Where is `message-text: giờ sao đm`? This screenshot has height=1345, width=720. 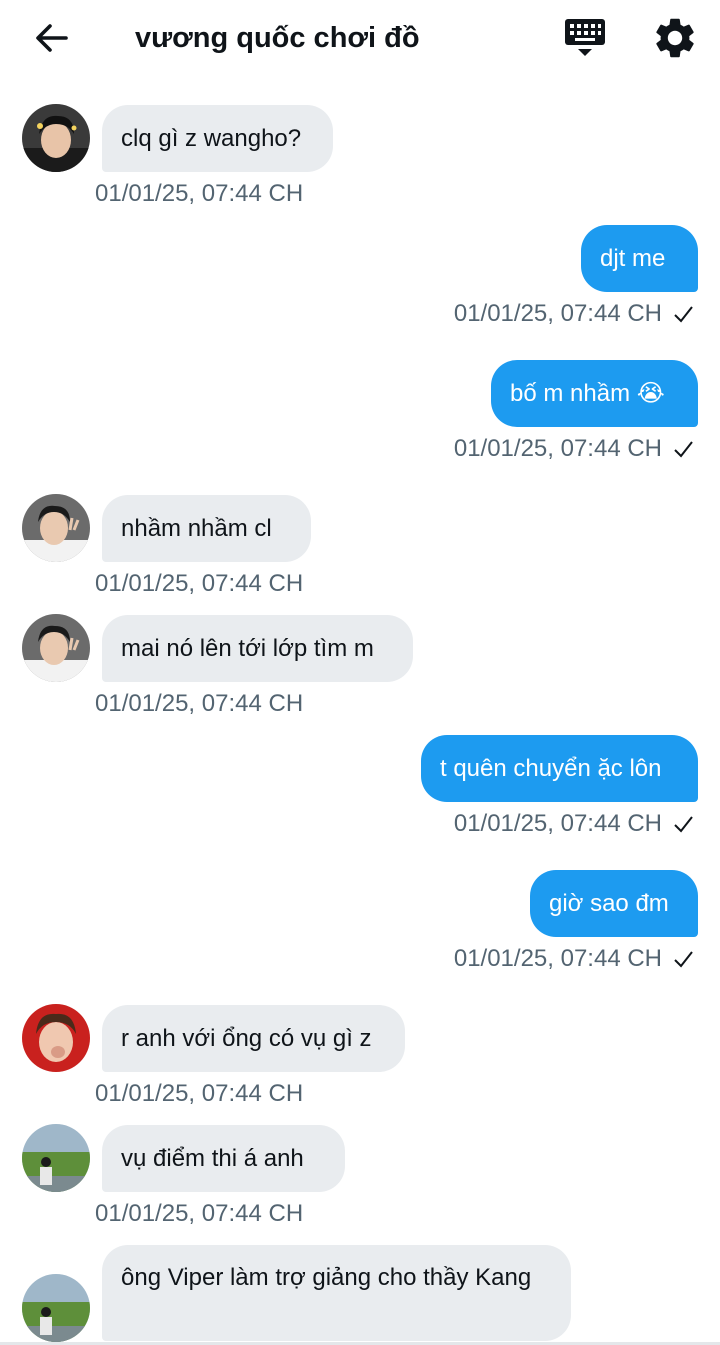
message-text: giờ sao đm is located at coordinates (609, 903).